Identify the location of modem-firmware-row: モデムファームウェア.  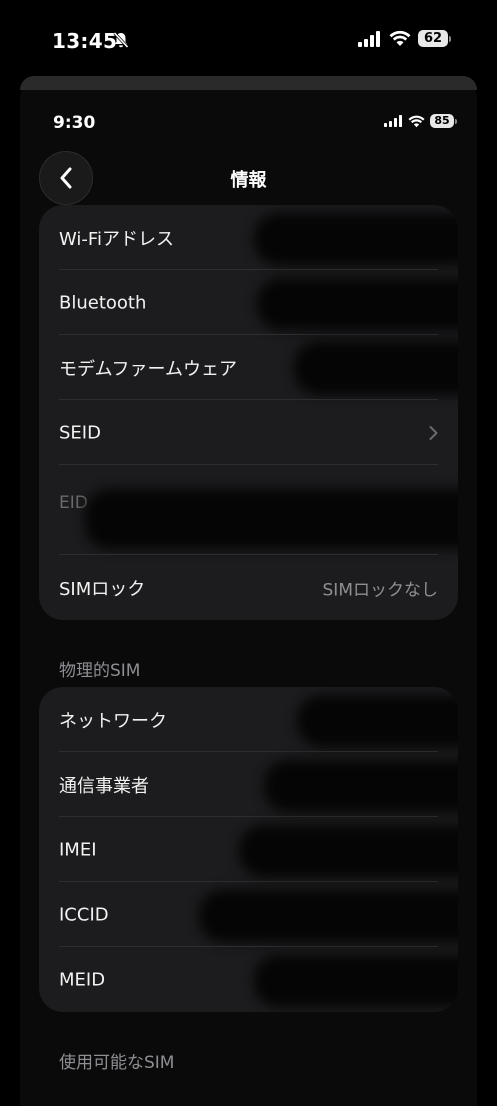
(248, 367).